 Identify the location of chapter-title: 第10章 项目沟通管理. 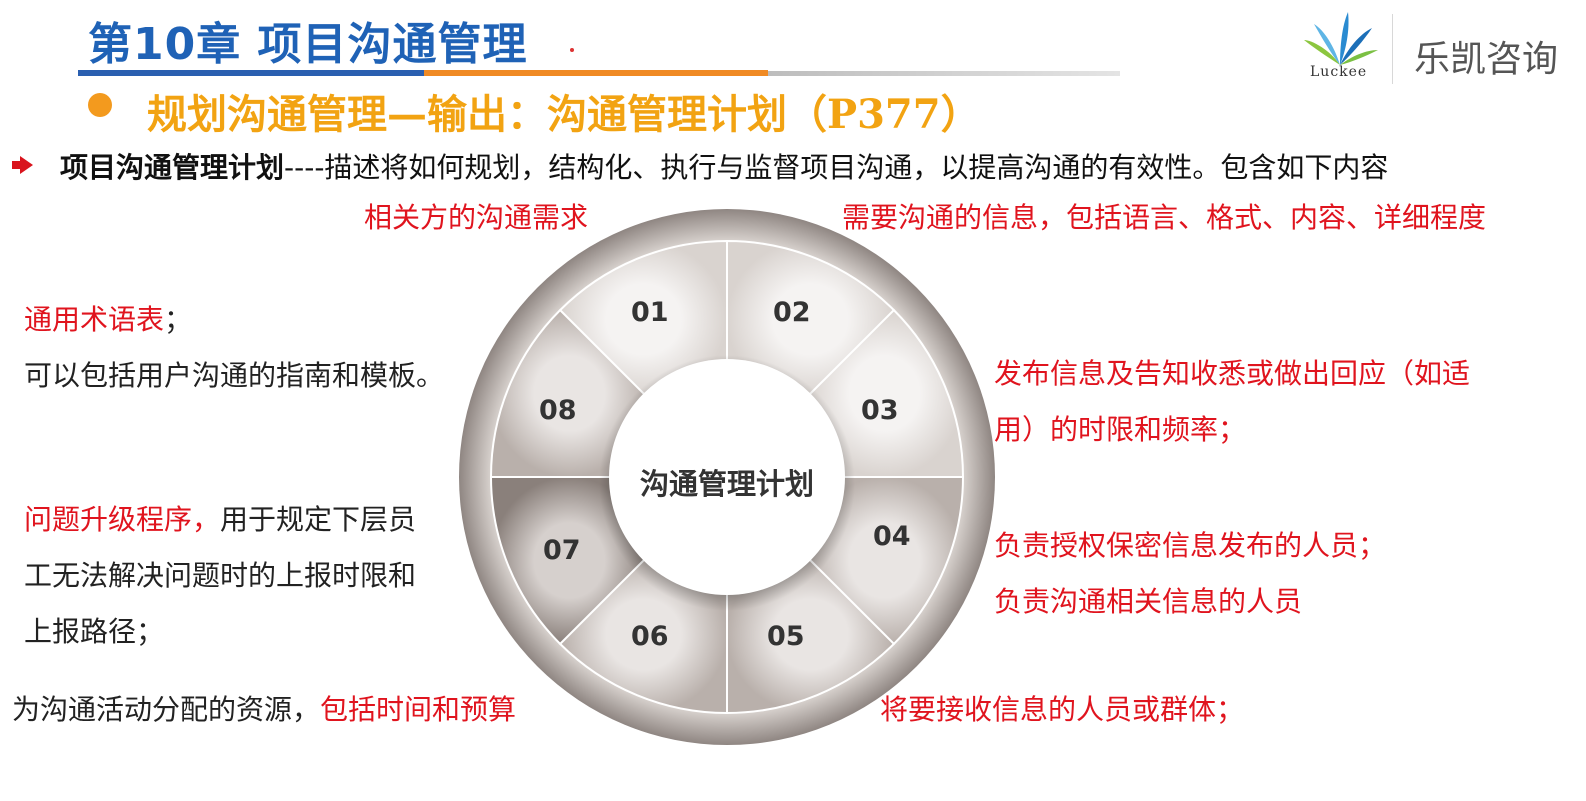
(308, 44).